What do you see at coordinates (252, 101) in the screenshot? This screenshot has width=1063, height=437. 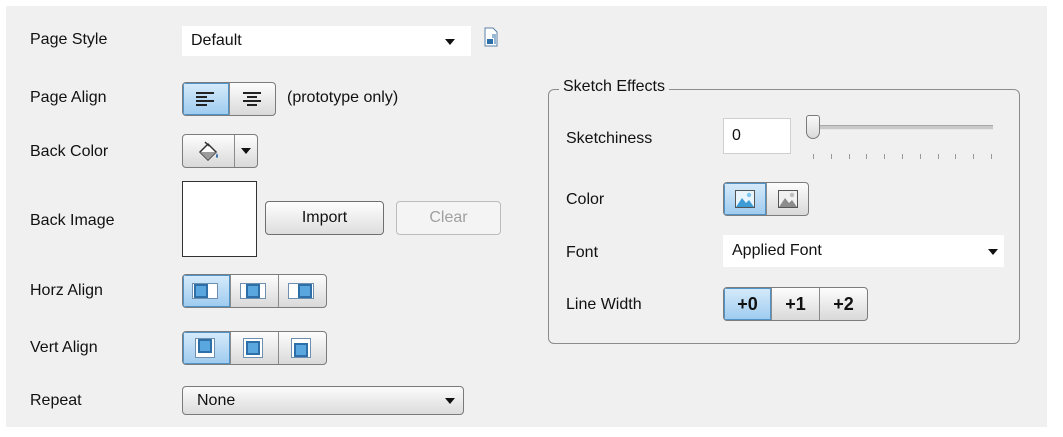 I see `align-center-icon` at bounding box center [252, 101].